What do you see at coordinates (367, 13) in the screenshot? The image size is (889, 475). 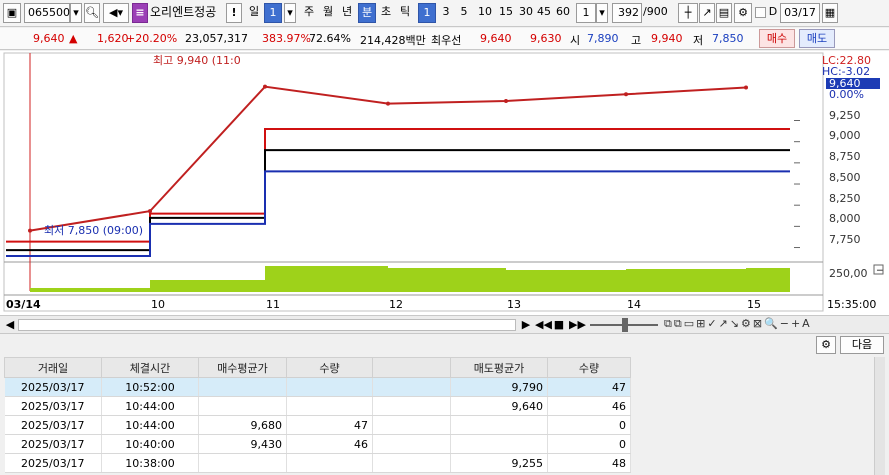 I see `period-minute: 분` at bounding box center [367, 13].